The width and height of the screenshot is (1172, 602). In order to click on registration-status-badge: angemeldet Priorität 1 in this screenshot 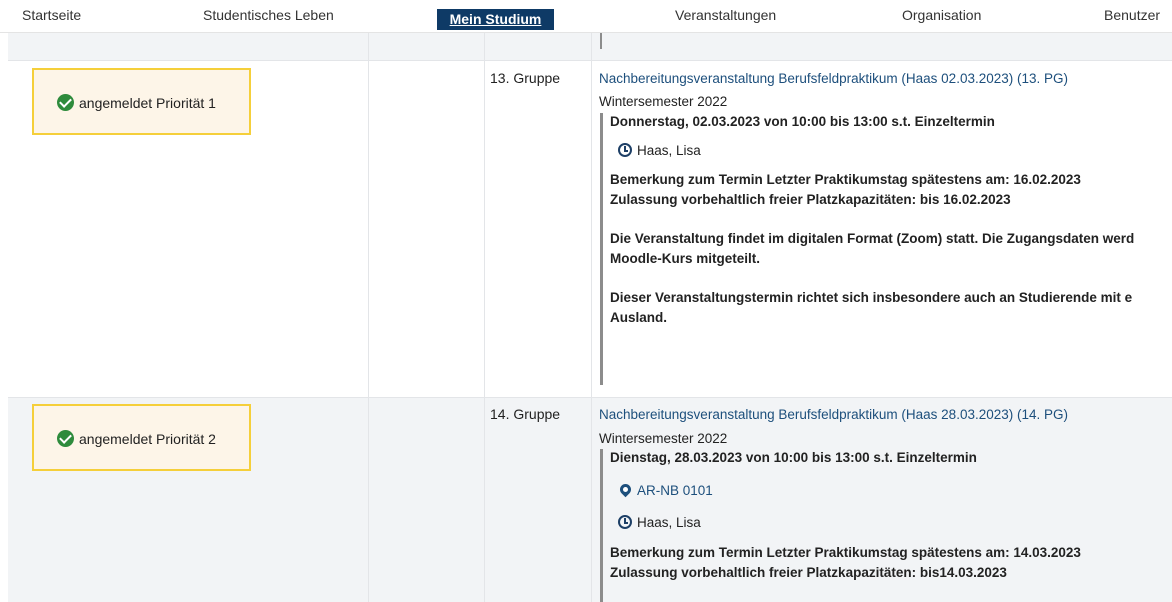, I will do `click(141, 101)`.